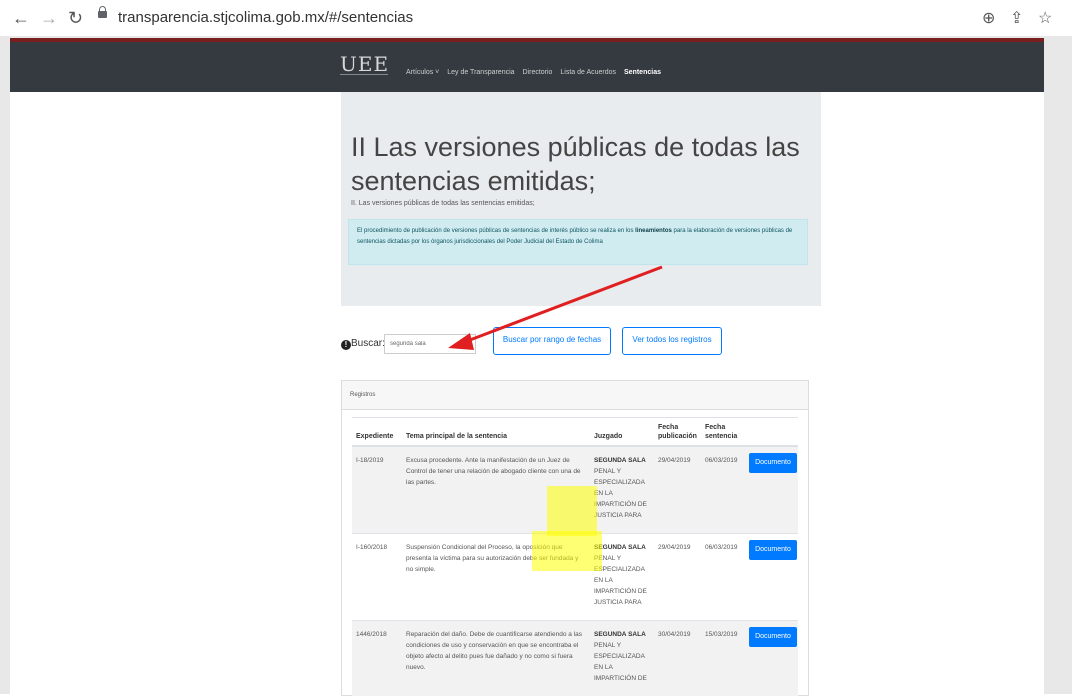 The height and width of the screenshot is (696, 1072). What do you see at coordinates (363, 395) in the screenshot?
I see `records-title: Registros` at bounding box center [363, 395].